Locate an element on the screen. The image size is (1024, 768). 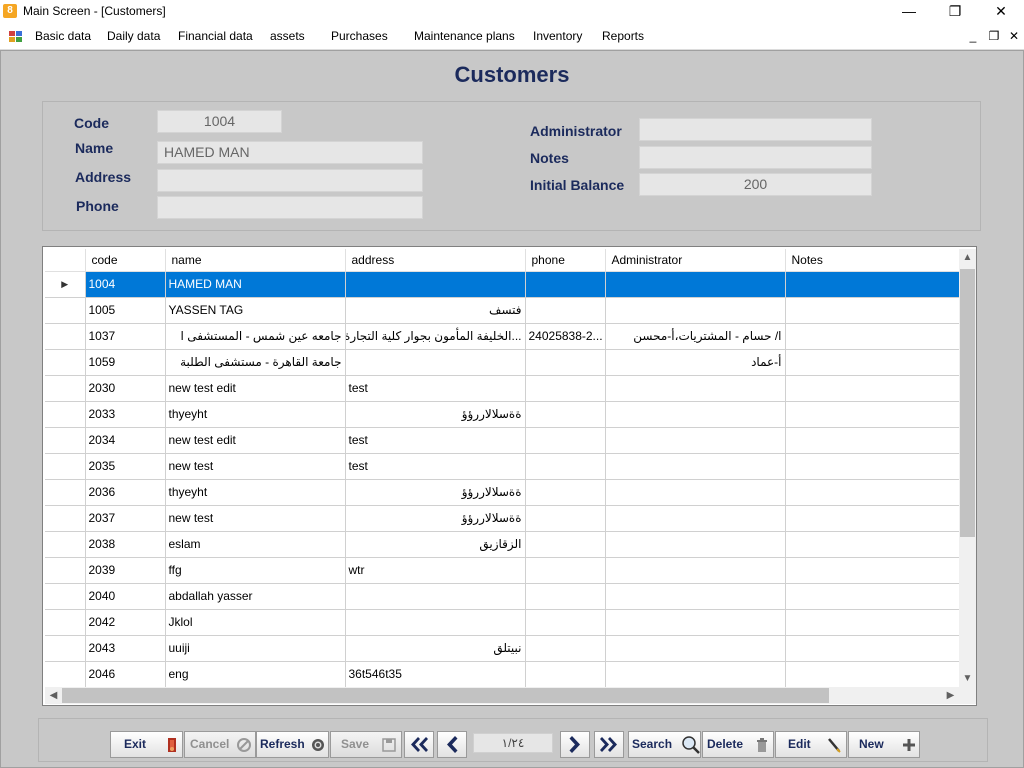
table-row: ▶ 1004 HAMED MAN is located at coordinates (502, 284).